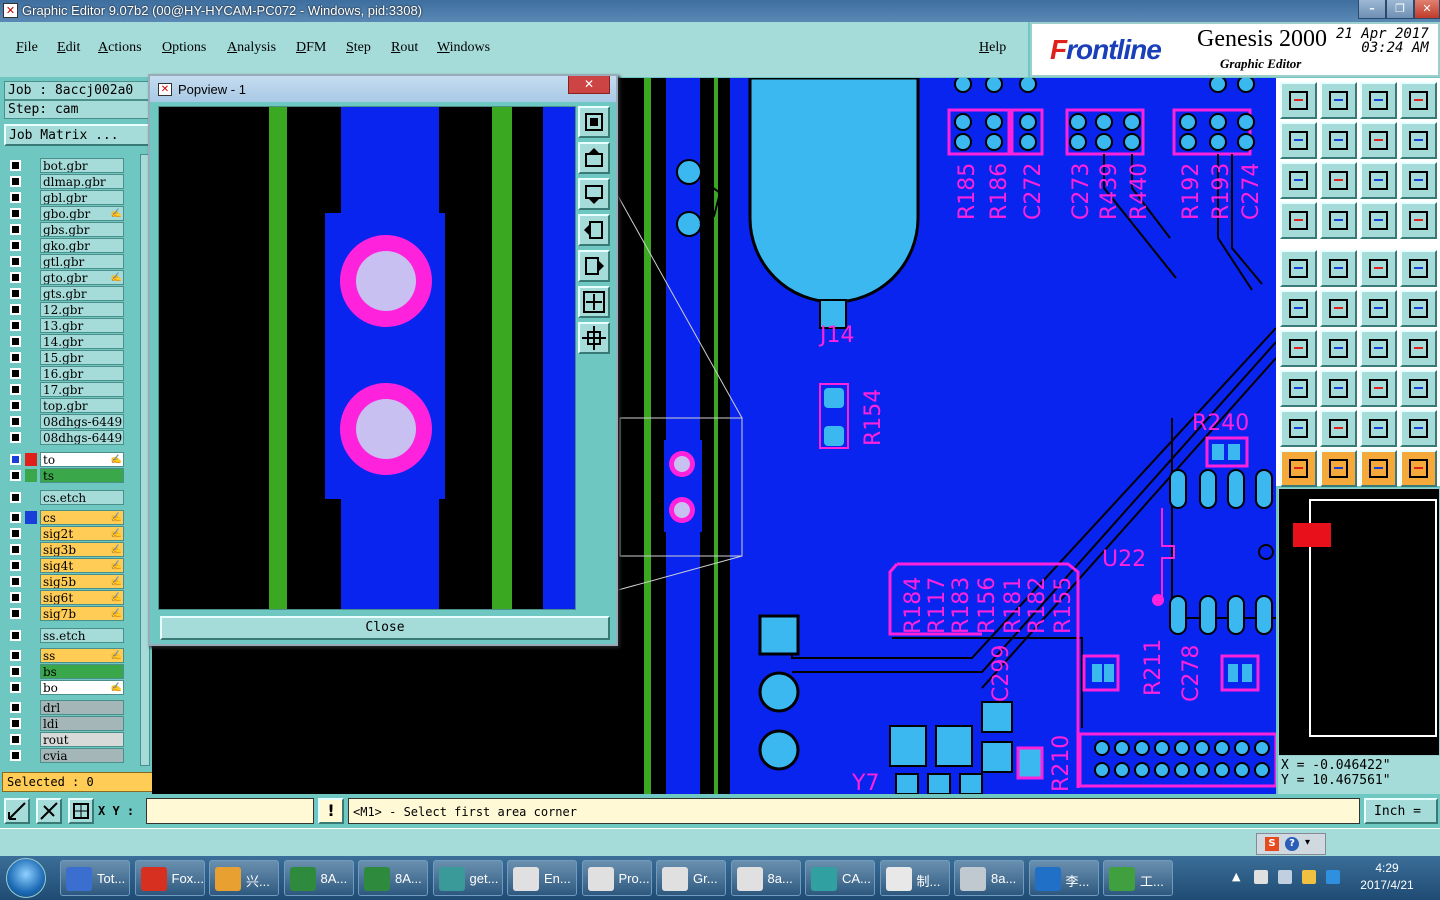 This screenshot has height=900, width=1440. I want to click on board-layer-row: cs, so click(66, 517).